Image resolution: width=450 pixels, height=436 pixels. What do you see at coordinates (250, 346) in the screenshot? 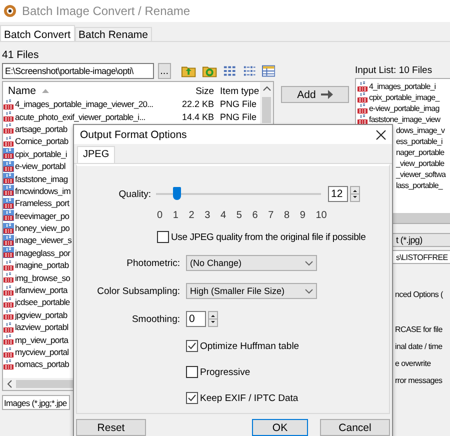
I see `checkbox-label: Optimize Huffman table` at bounding box center [250, 346].